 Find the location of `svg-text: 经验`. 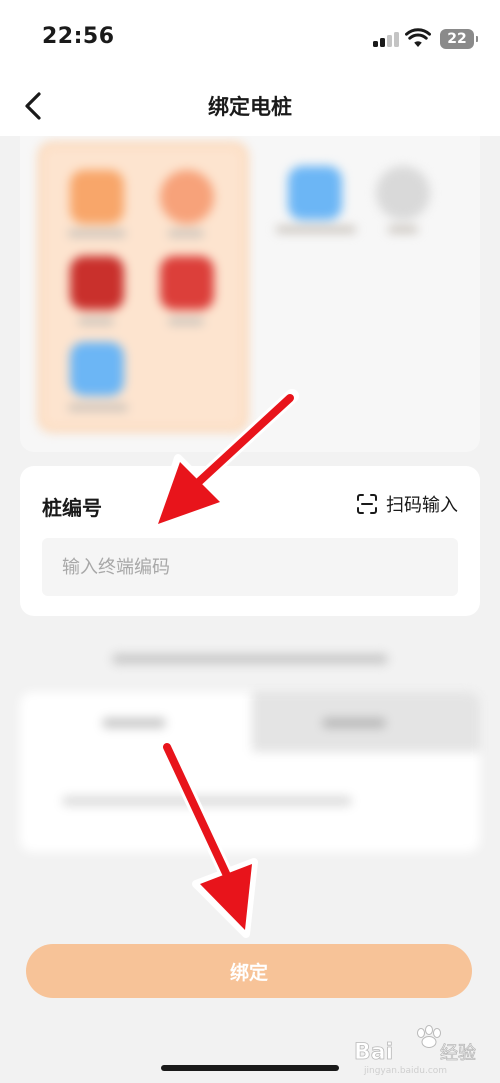

svg-text: 经验 is located at coordinates (458, 1053).